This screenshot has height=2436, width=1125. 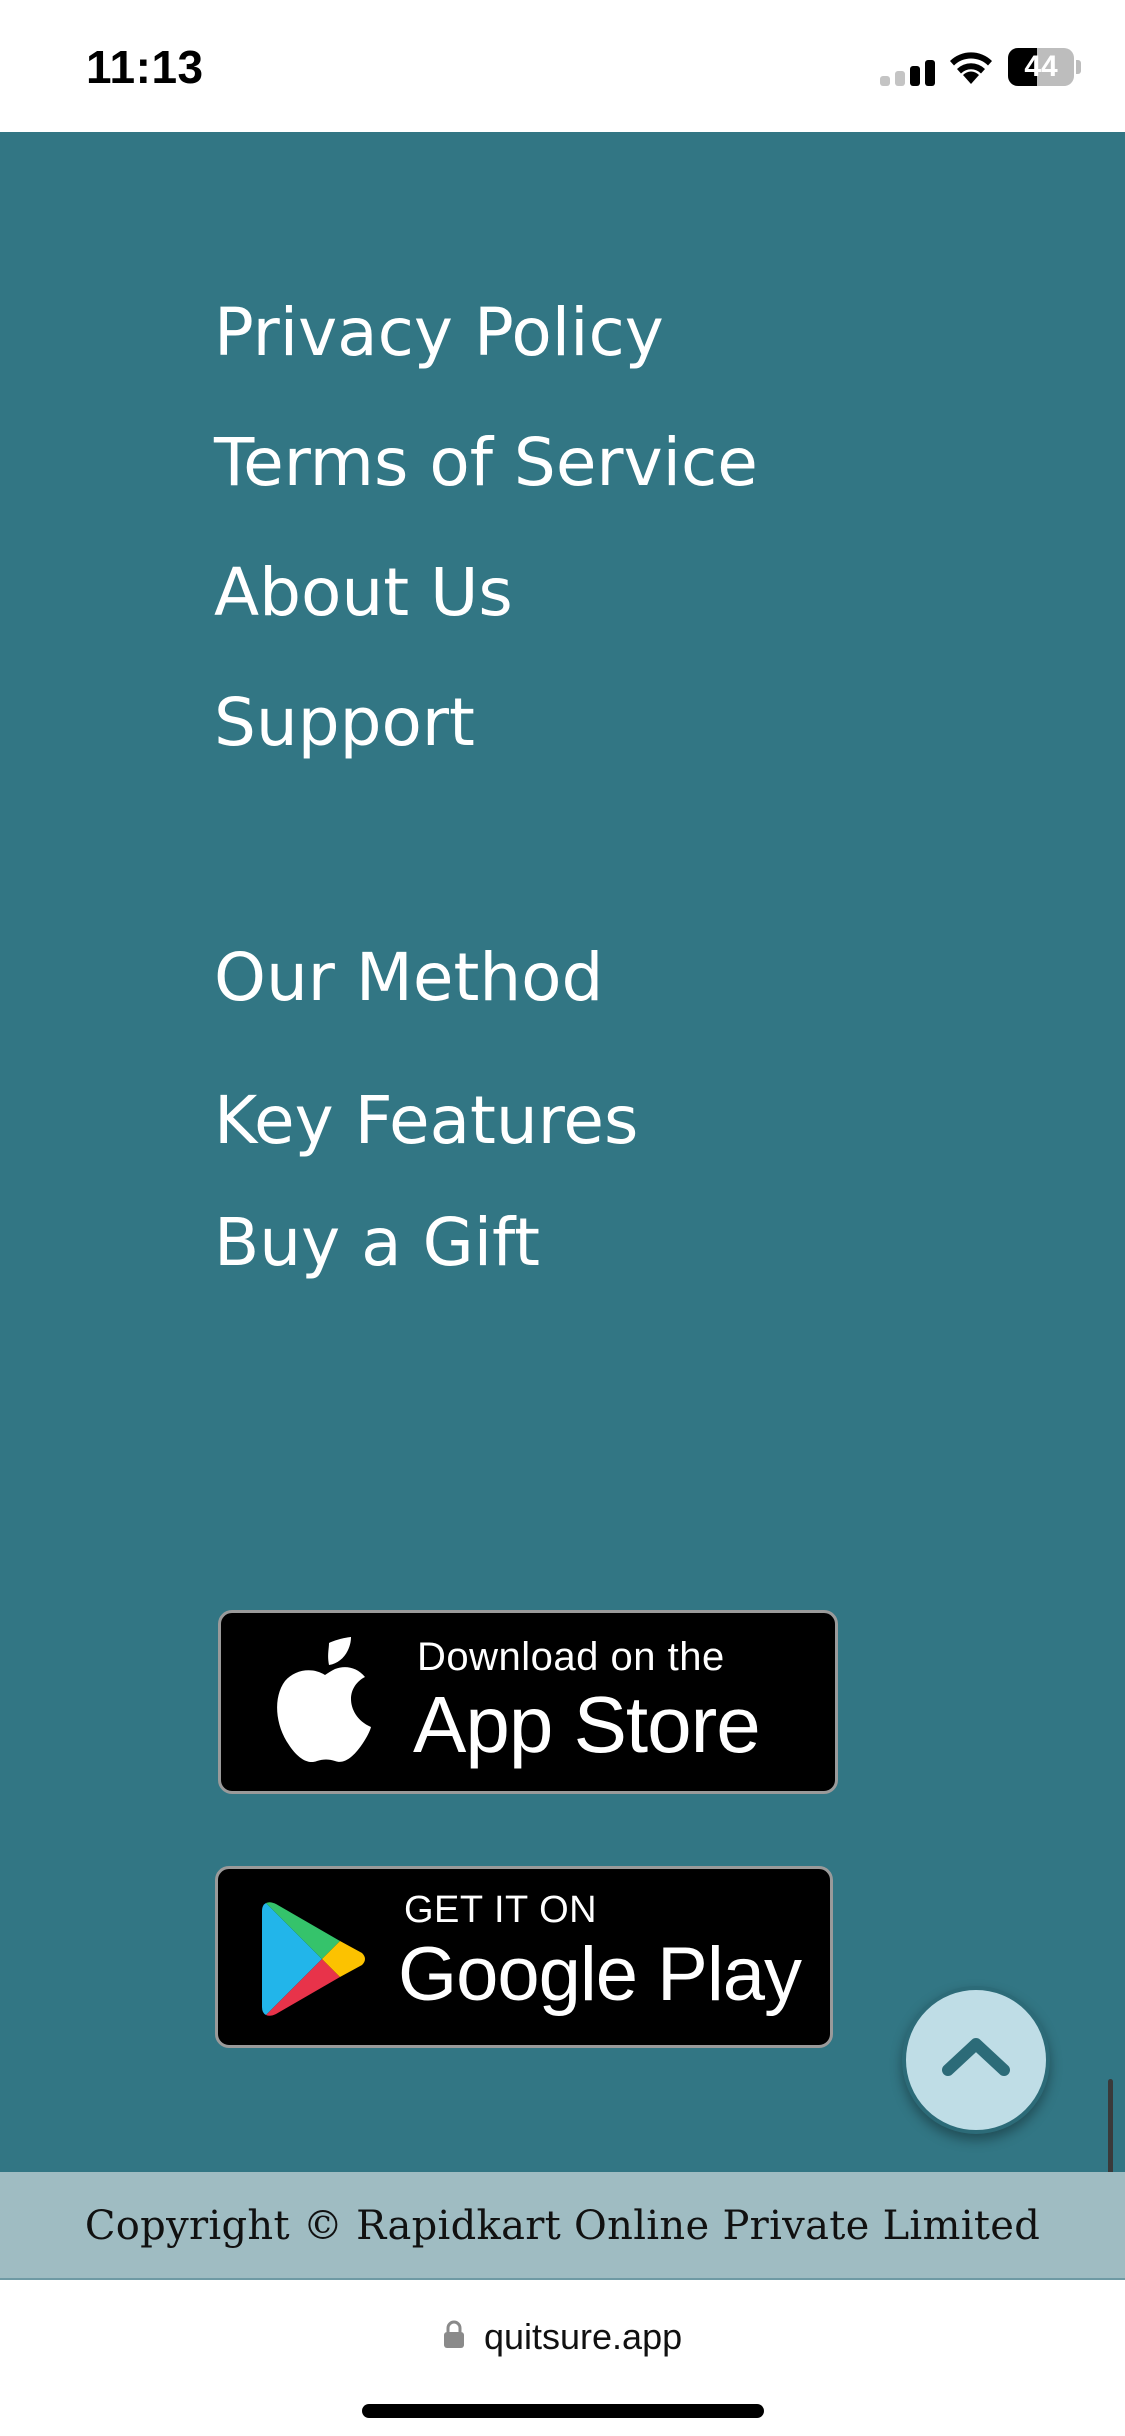 I want to click on footer-link-support: Support, so click(x=344, y=722).